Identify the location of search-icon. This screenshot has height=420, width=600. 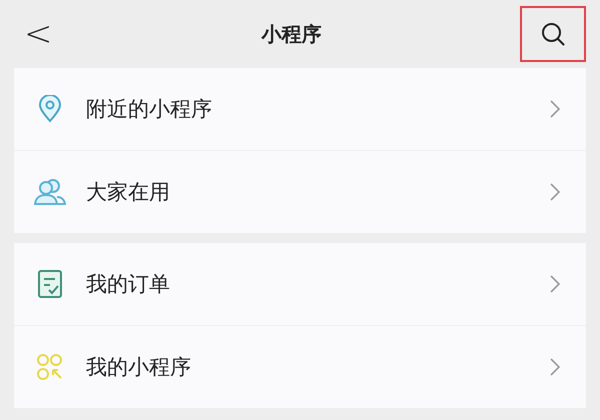
(553, 34).